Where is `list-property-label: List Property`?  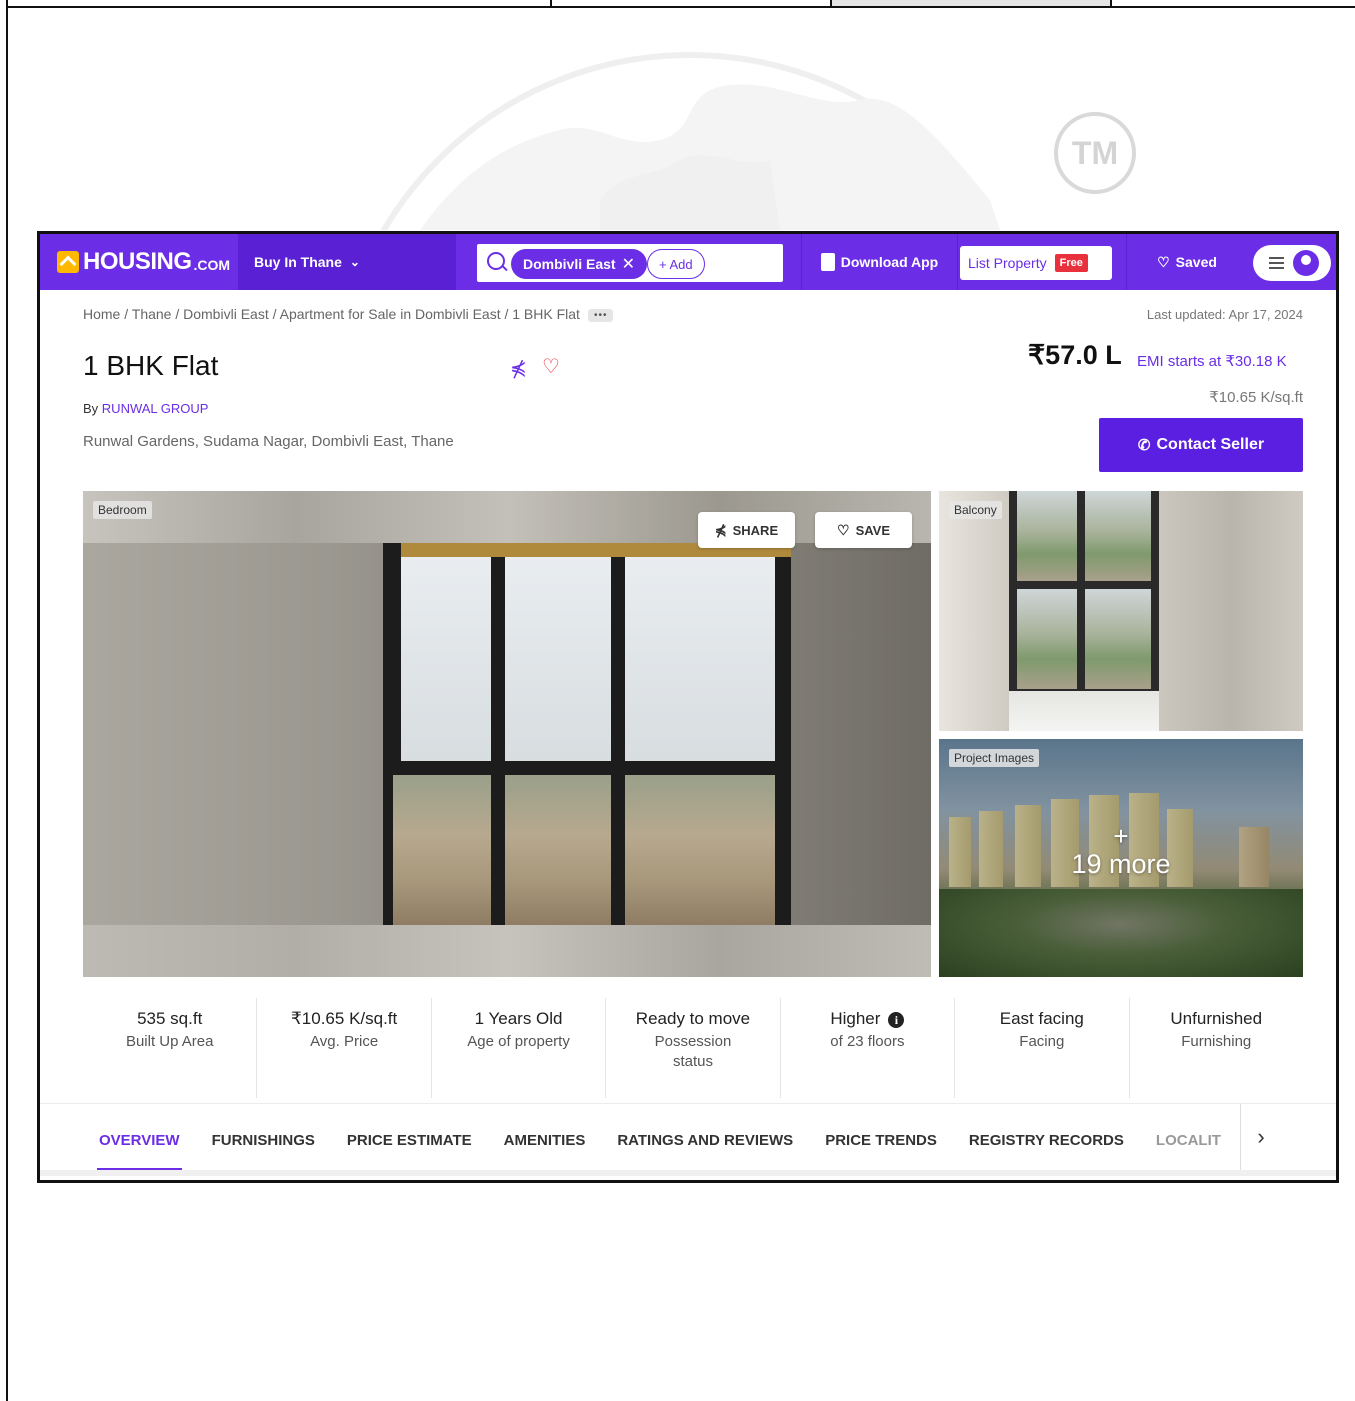
list-property-label: List Property is located at coordinates (1007, 263).